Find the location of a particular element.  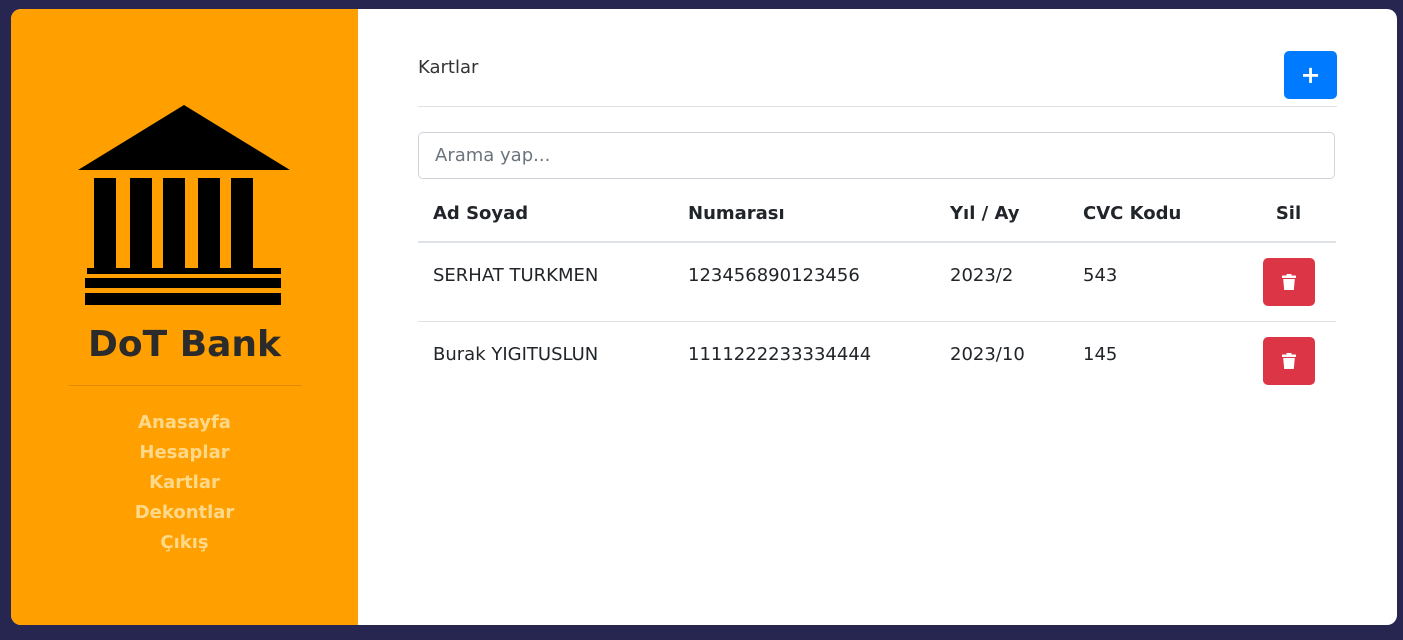

cell-number: 1111222233334444 is located at coordinates (780, 354).